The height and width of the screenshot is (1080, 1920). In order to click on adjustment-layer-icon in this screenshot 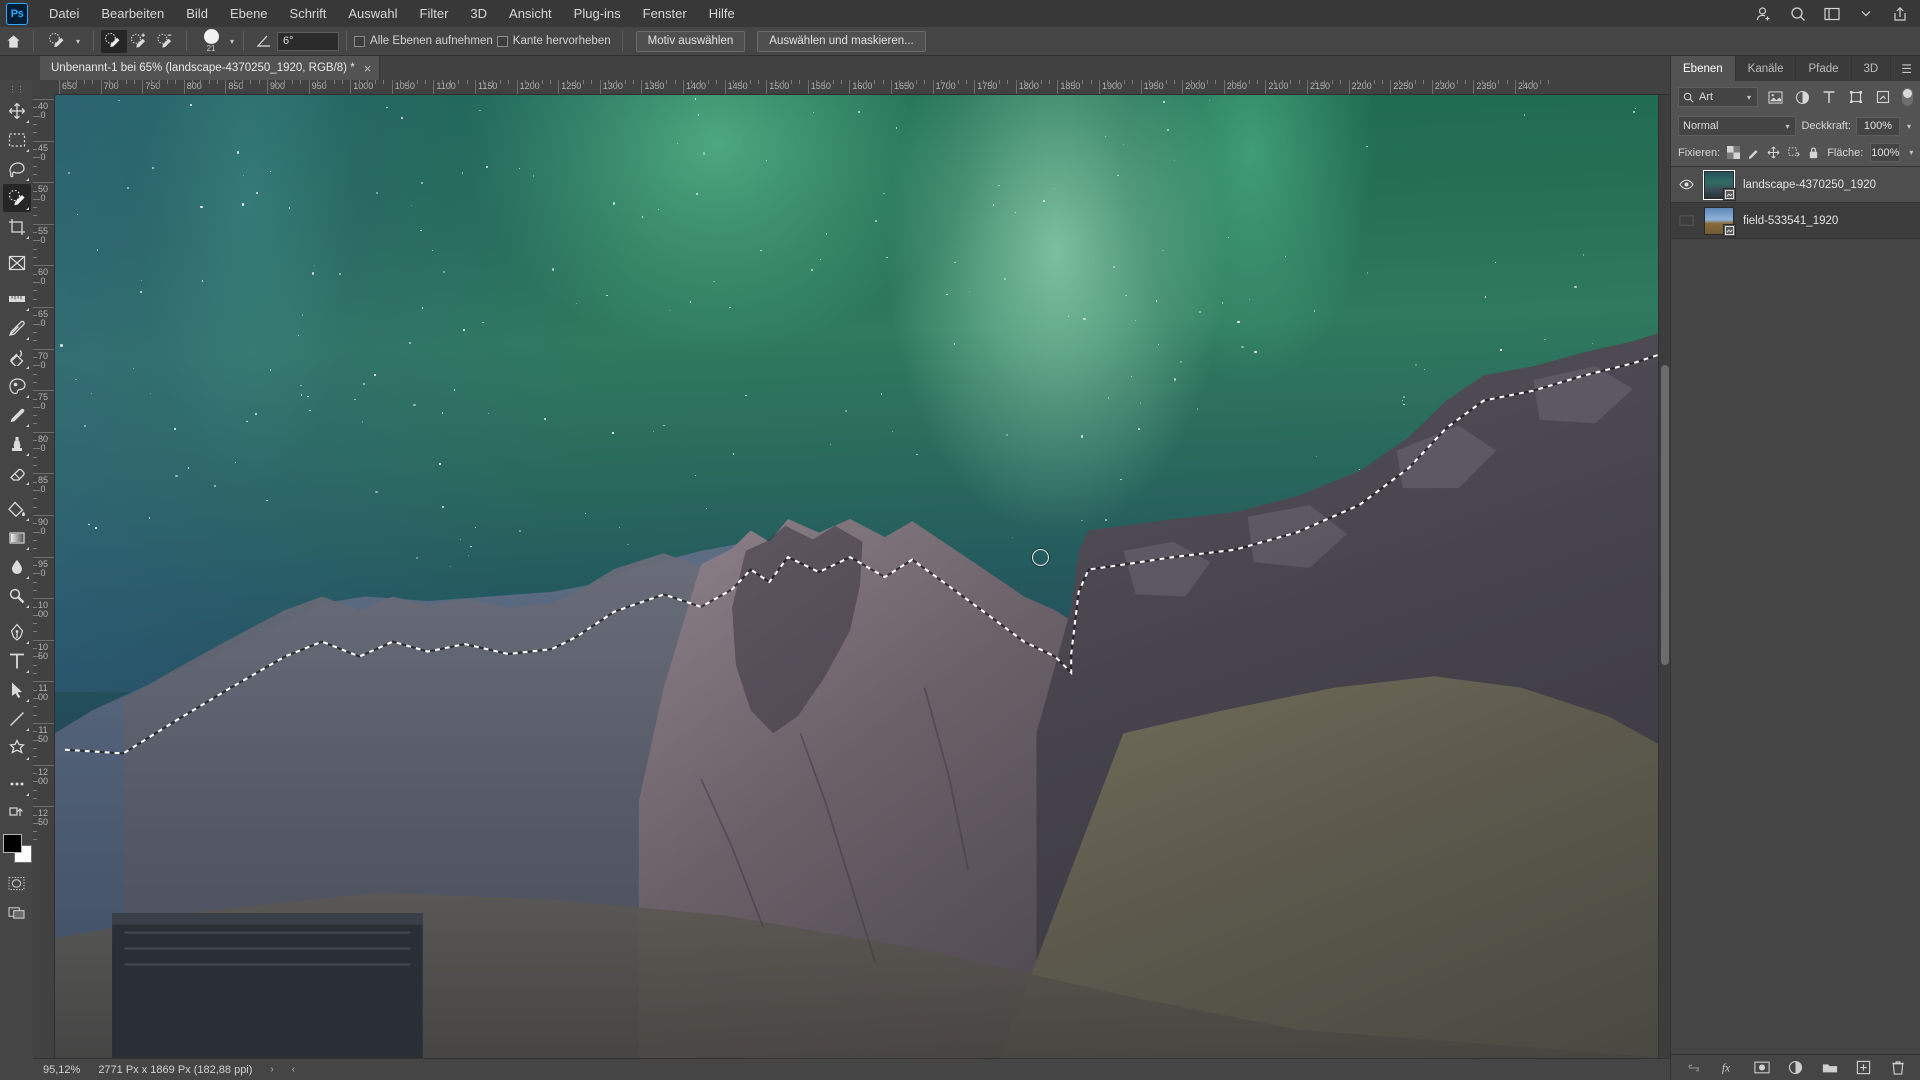, I will do `click(1795, 1067)`.